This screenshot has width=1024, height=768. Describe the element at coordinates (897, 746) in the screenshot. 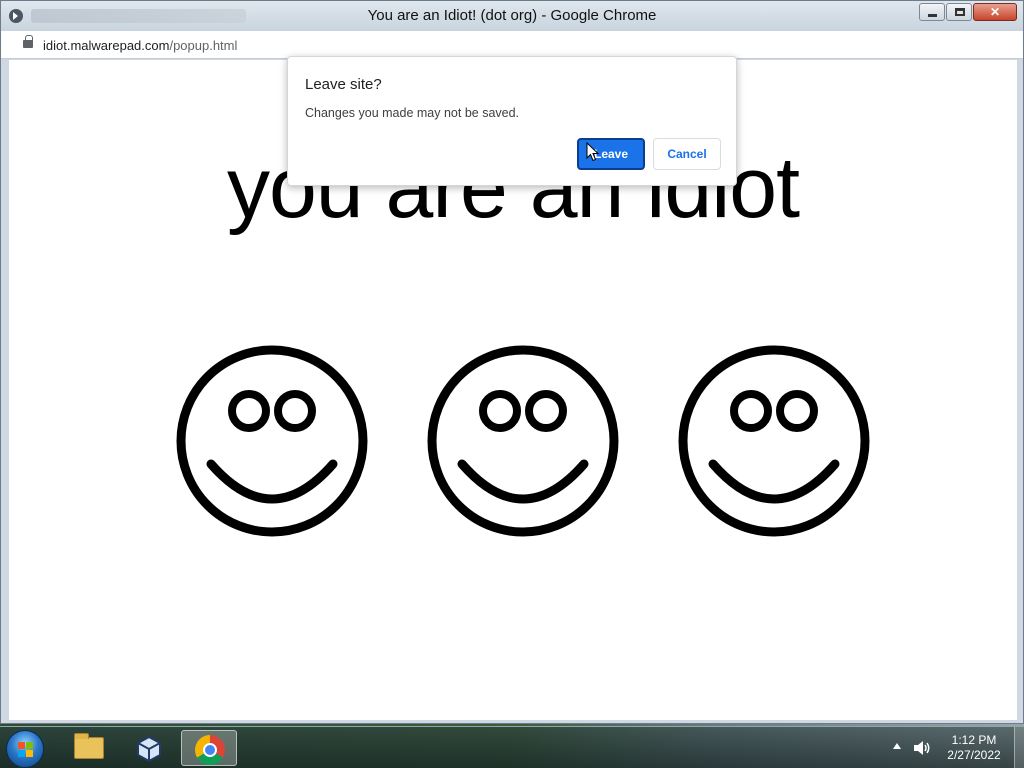

I see `show-hidden-icons-icon` at that location.